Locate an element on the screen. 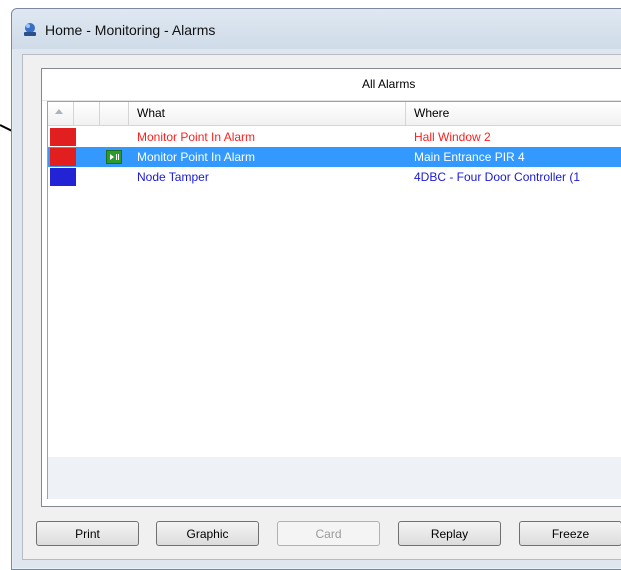 The image size is (621, 570). grid-footer is located at coordinates (334, 478).